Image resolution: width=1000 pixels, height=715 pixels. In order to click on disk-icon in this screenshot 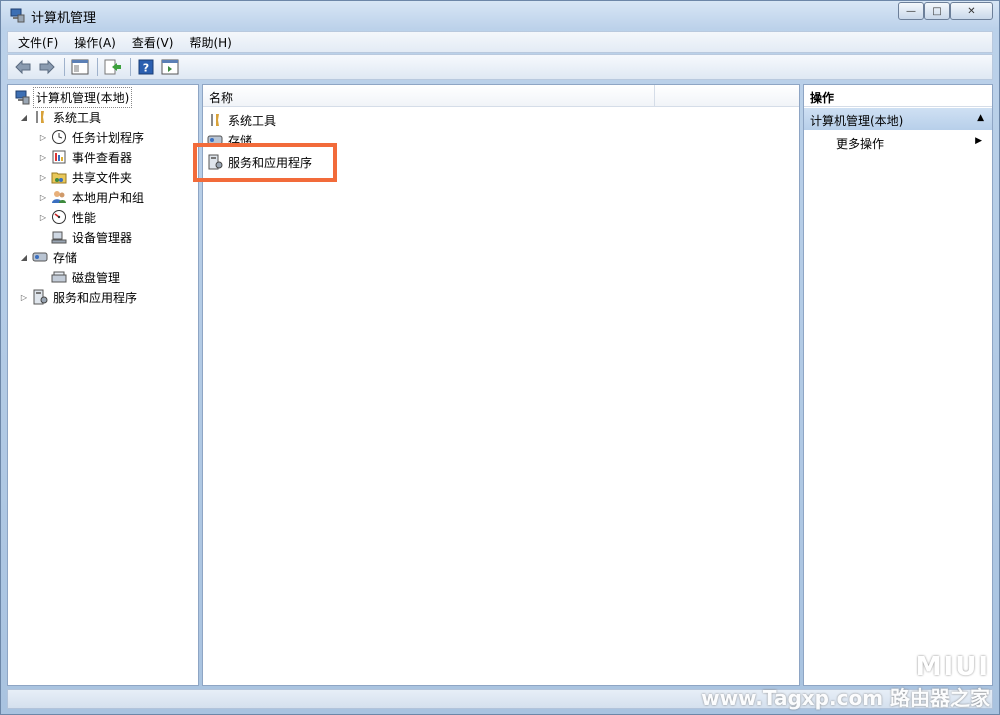, I will do `click(59, 277)`.